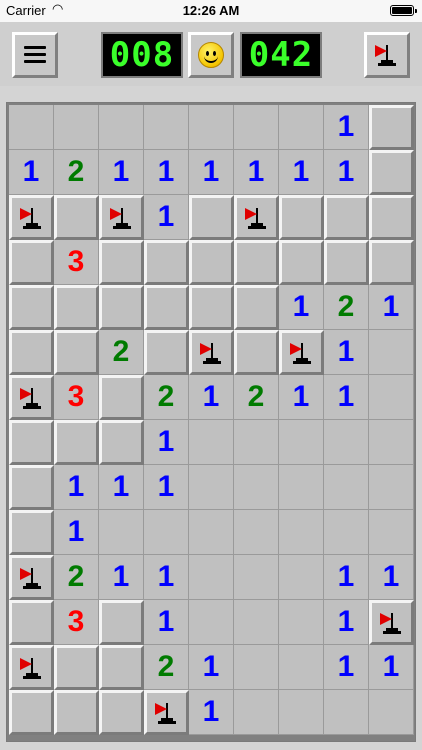  Describe the element at coordinates (387, 55) in the screenshot. I see `flag-mode-button` at that location.